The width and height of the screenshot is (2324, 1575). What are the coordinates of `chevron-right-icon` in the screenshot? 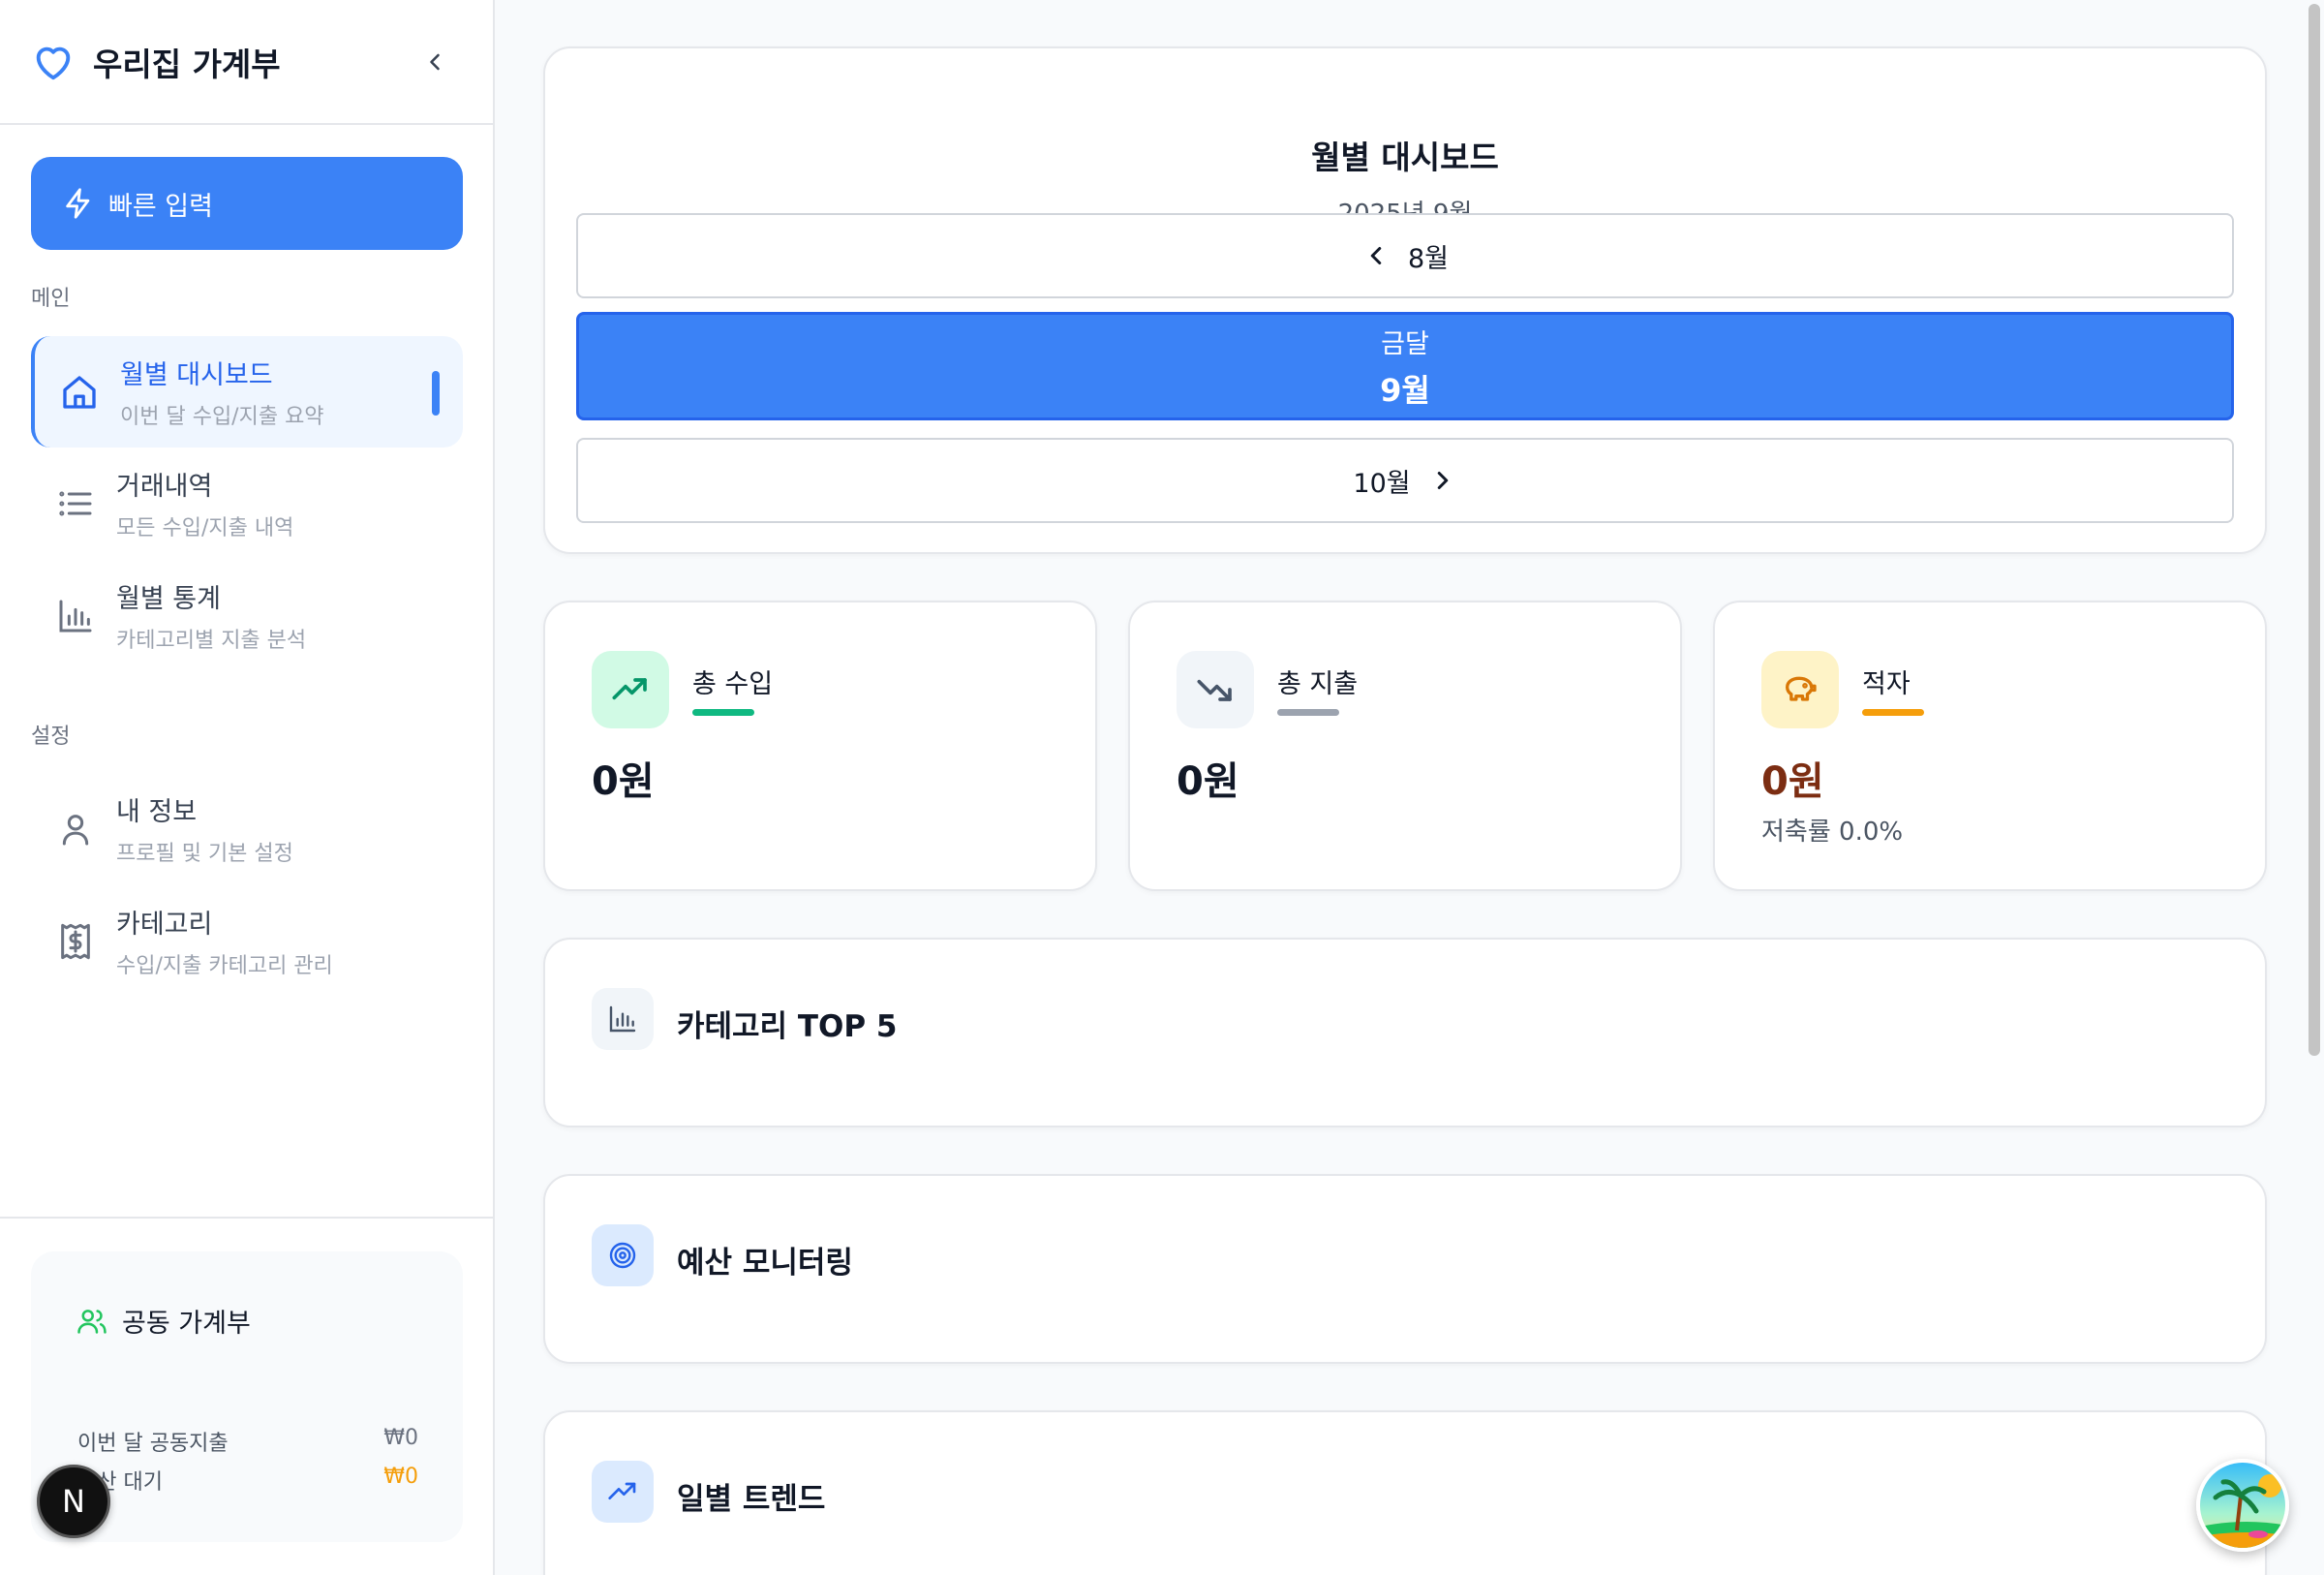 It's located at (1442, 480).